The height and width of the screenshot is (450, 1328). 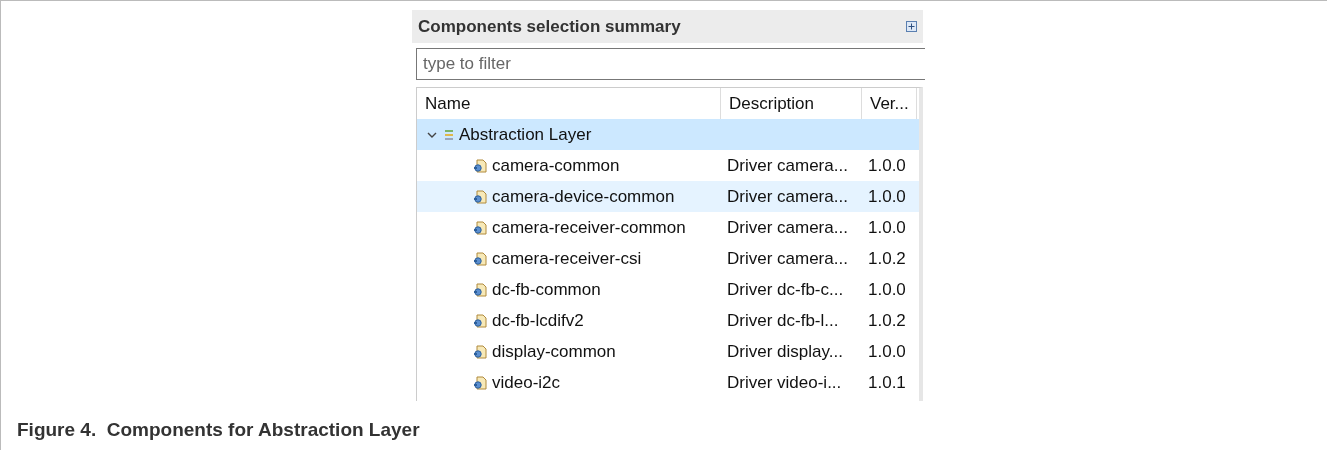 What do you see at coordinates (449, 134) in the screenshot?
I see `layers-icon` at bounding box center [449, 134].